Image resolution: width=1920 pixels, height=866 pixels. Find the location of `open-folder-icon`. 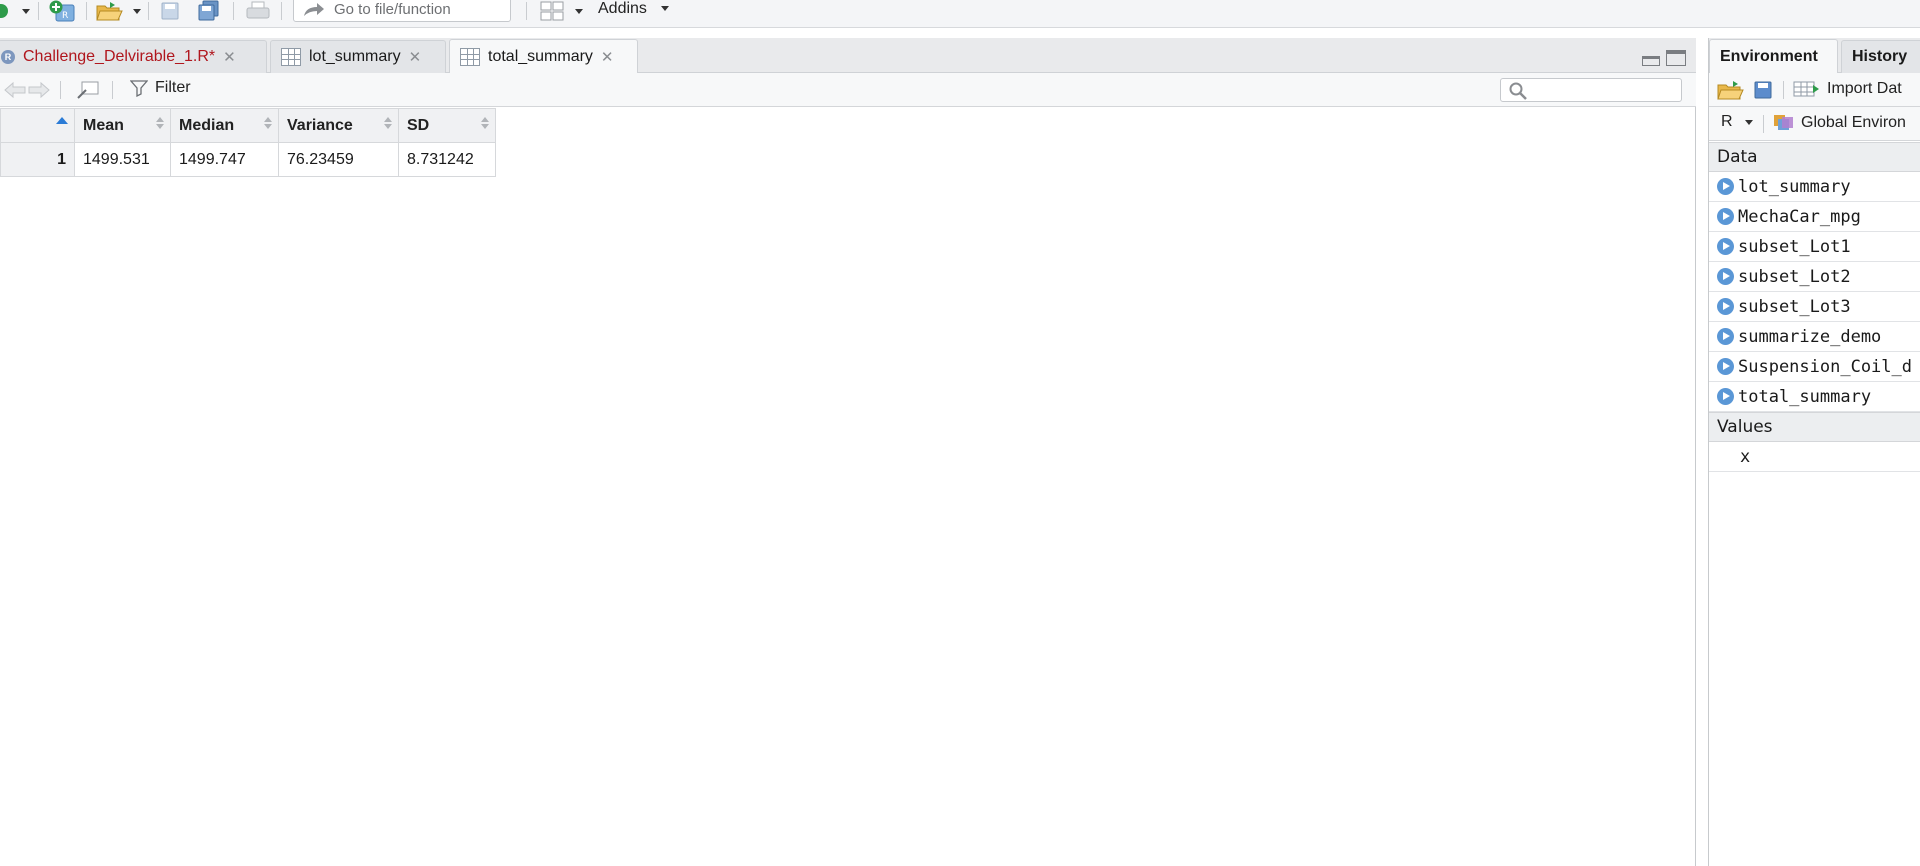

open-folder-icon is located at coordinates (109, 11).